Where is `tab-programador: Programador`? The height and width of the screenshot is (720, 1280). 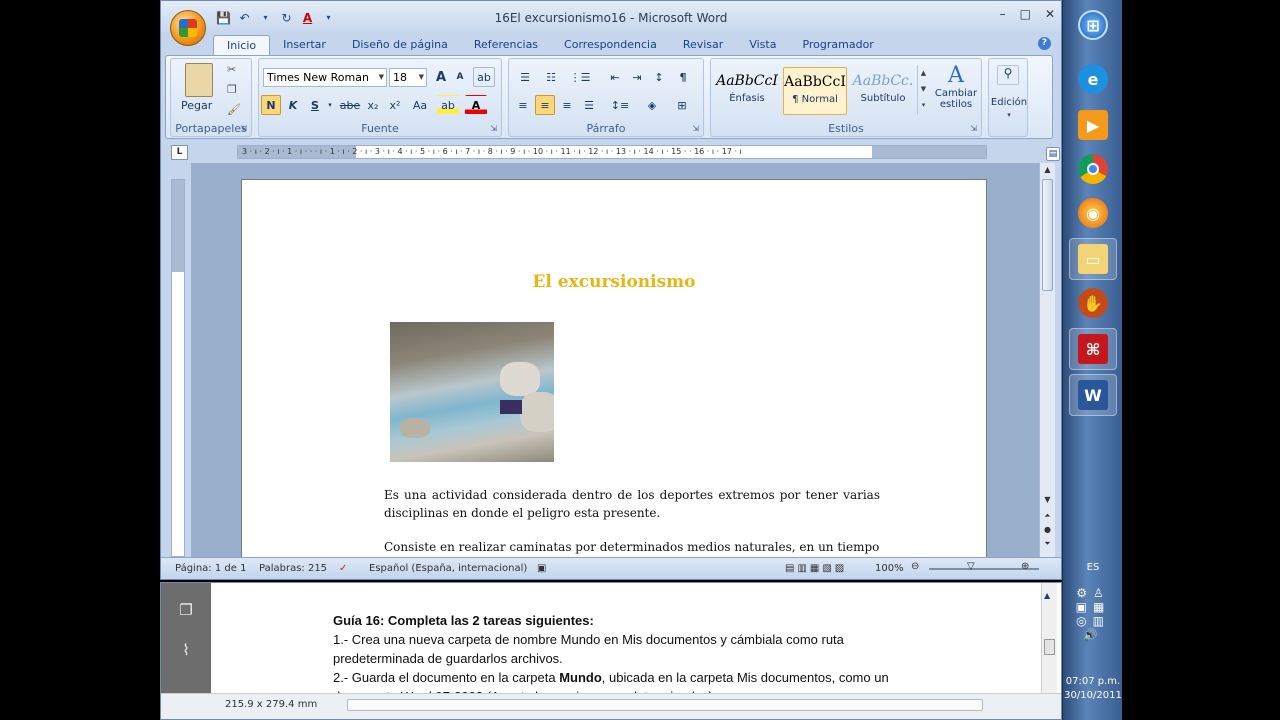
tab-programador: Programador is located at coordinates (837, 45).